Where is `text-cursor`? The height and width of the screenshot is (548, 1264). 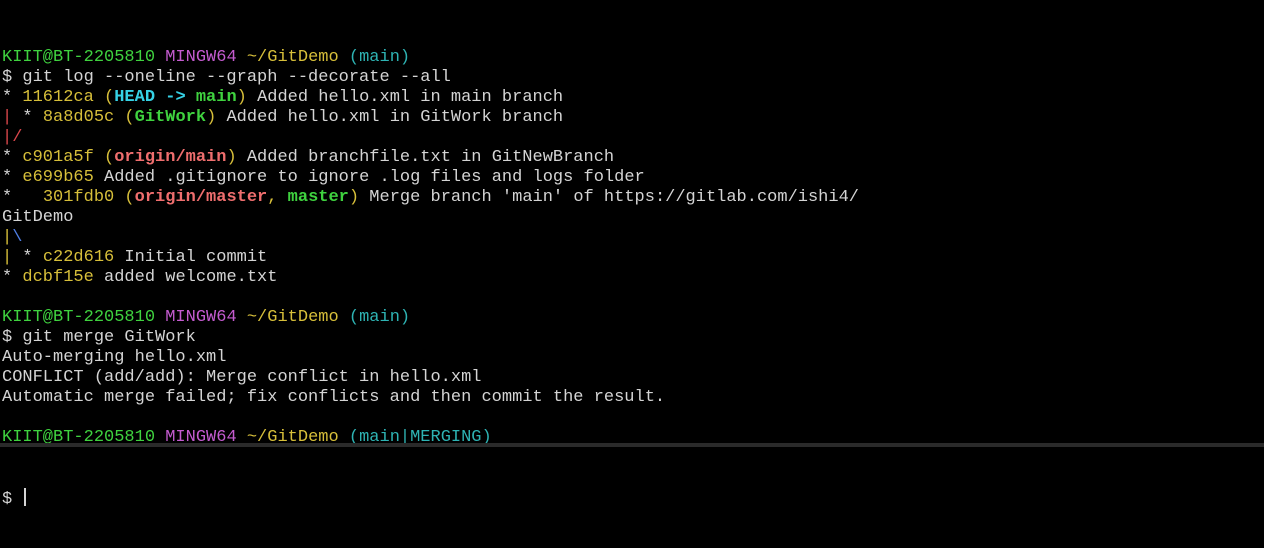 text-cursor is located at coordinates (25, 497).